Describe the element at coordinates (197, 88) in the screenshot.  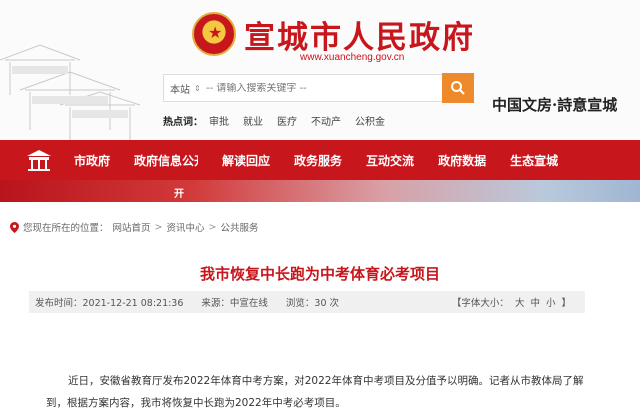
I see `sort-arrows-icon: ⇕` at that location.